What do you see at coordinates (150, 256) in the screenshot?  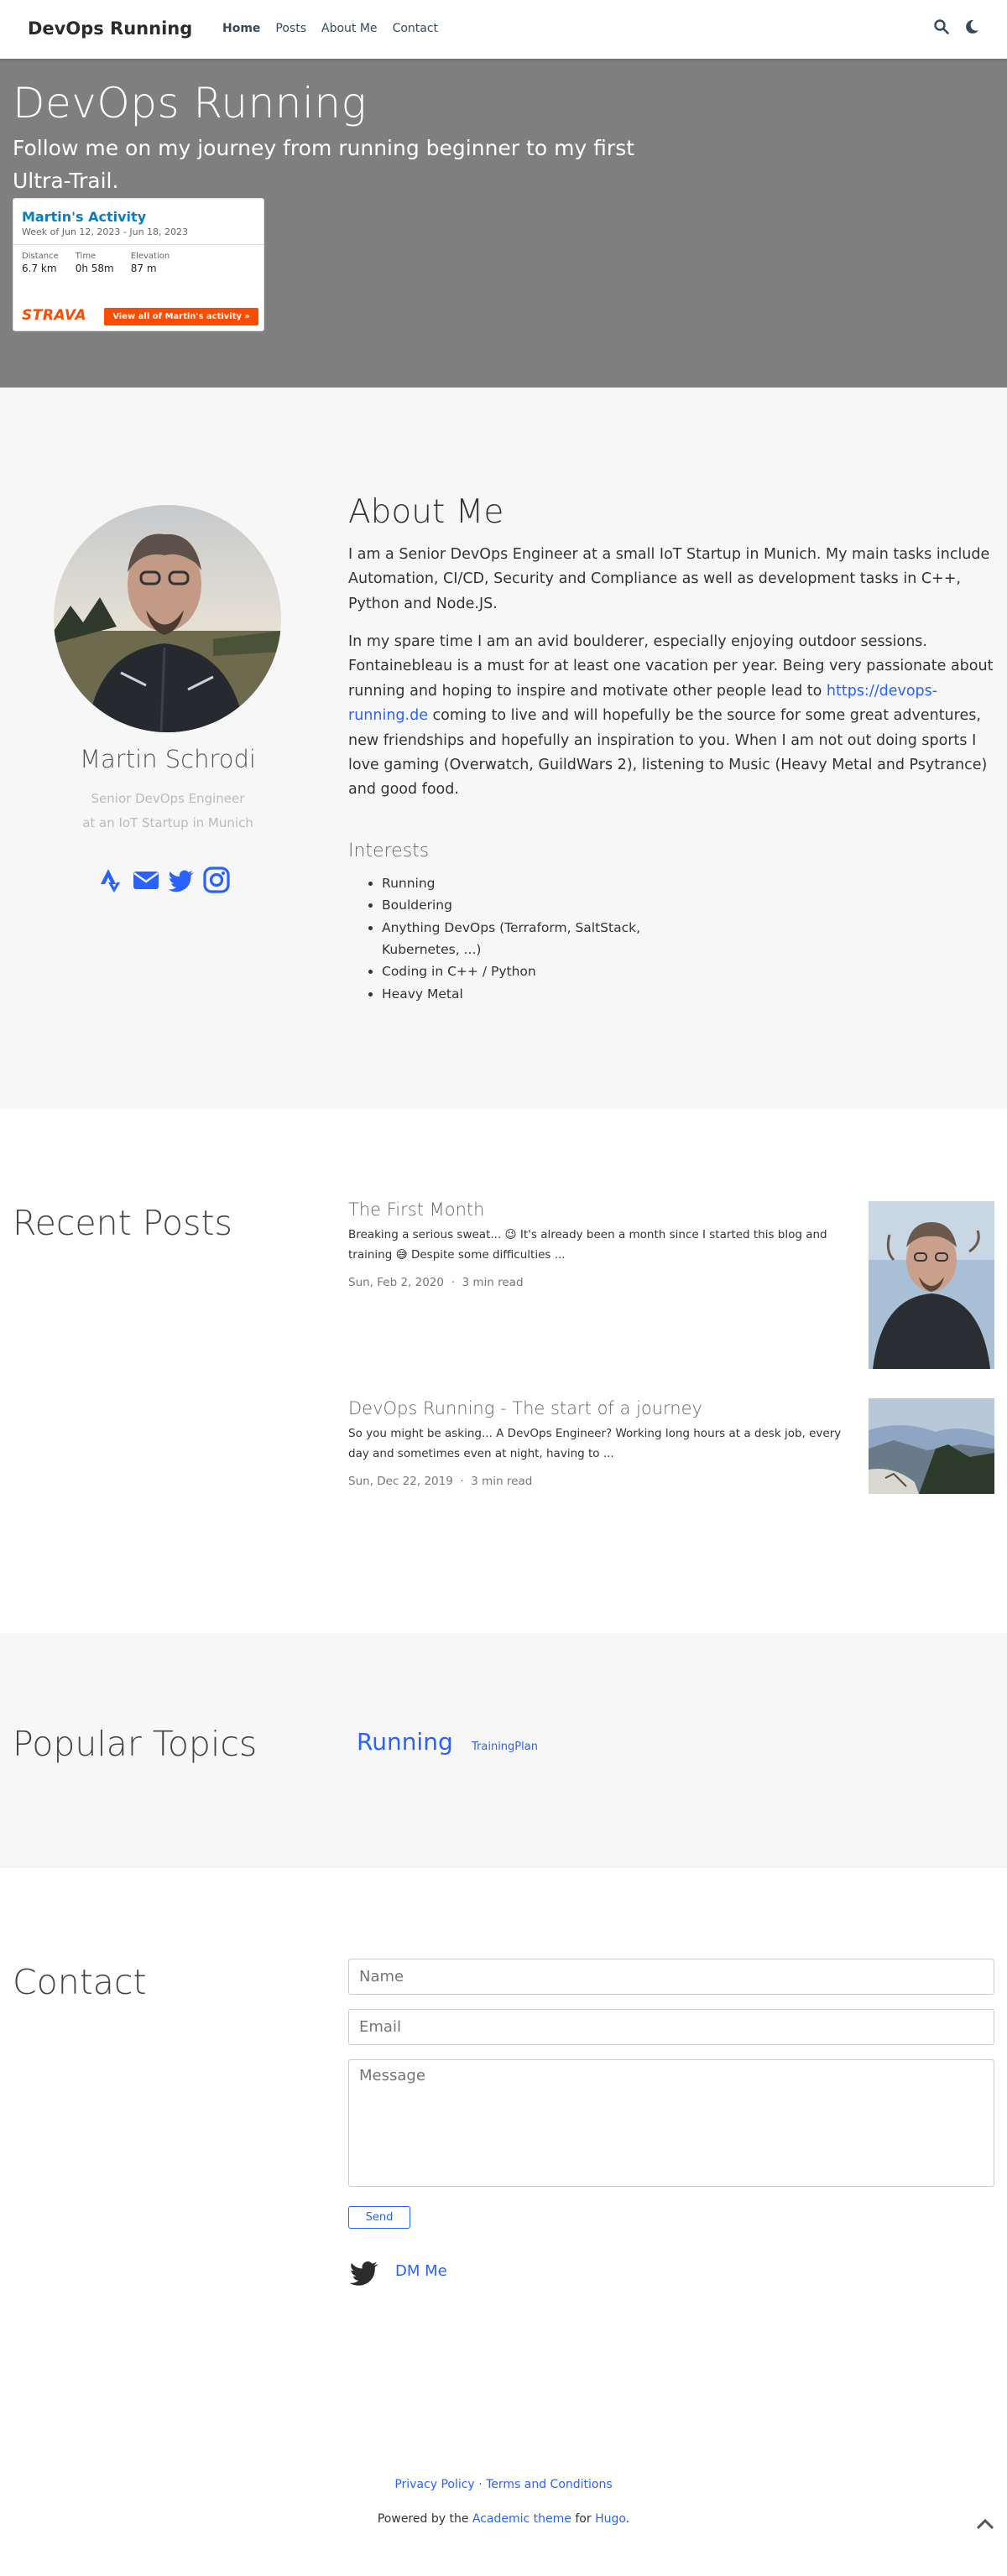 I see `stat-label: Elevation` at bounding box center [150, 256].